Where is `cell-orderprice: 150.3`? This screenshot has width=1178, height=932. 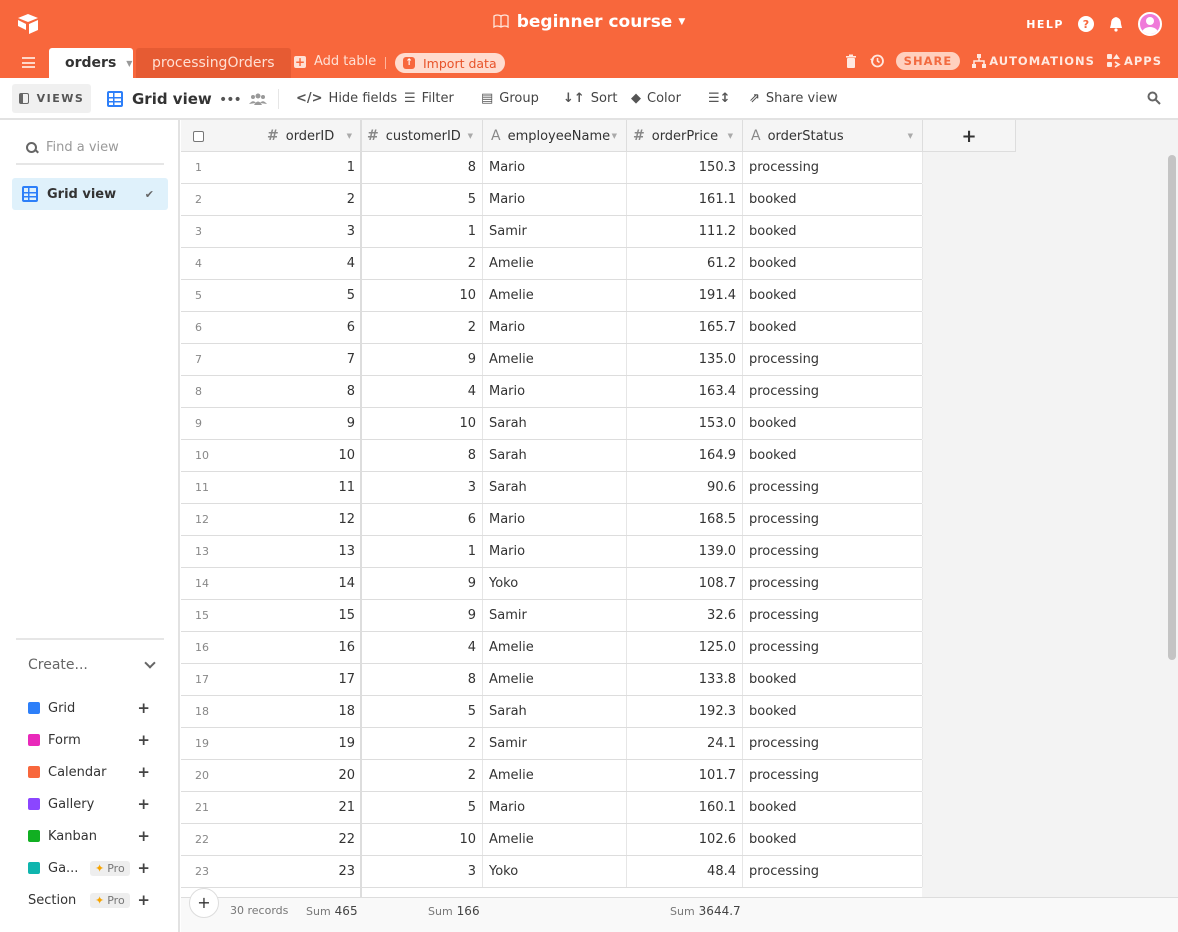
cell-orderprice: 150.3 is located at coordinates (685, 167).